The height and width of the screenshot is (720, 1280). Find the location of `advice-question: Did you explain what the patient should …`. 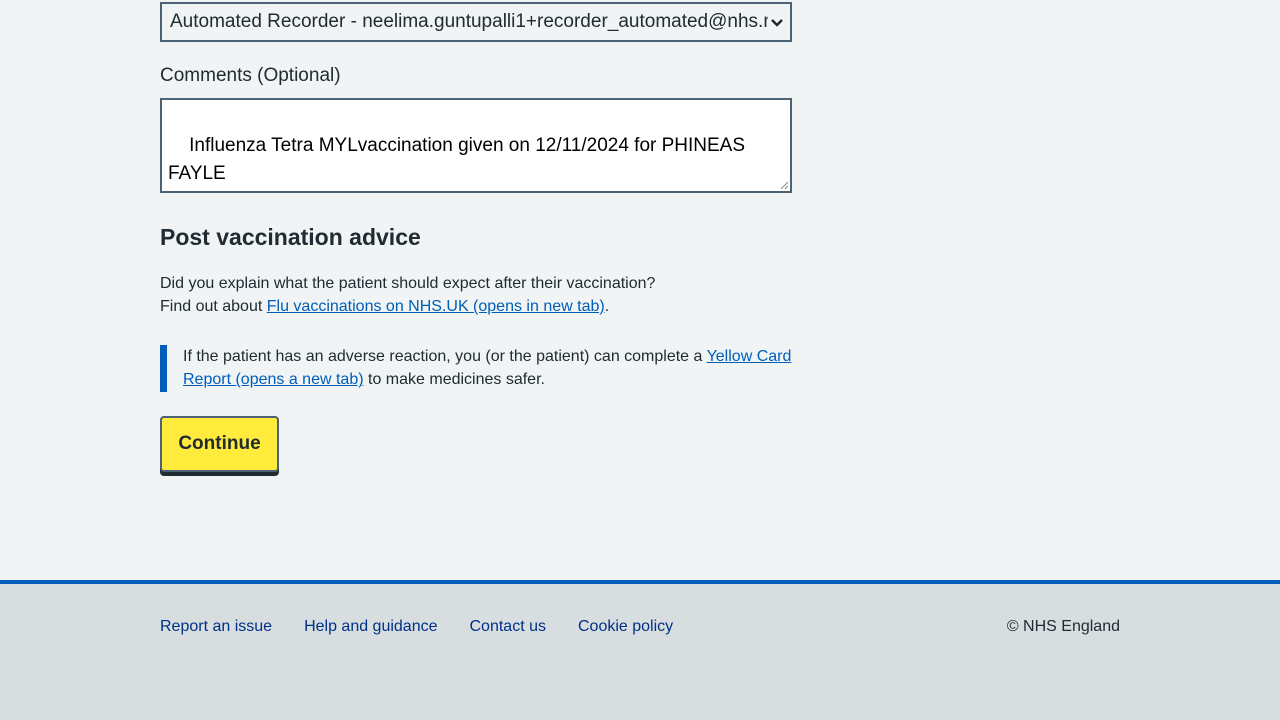

advice-question: Did you explain what the patient should … is located at coordinates (408, 283).